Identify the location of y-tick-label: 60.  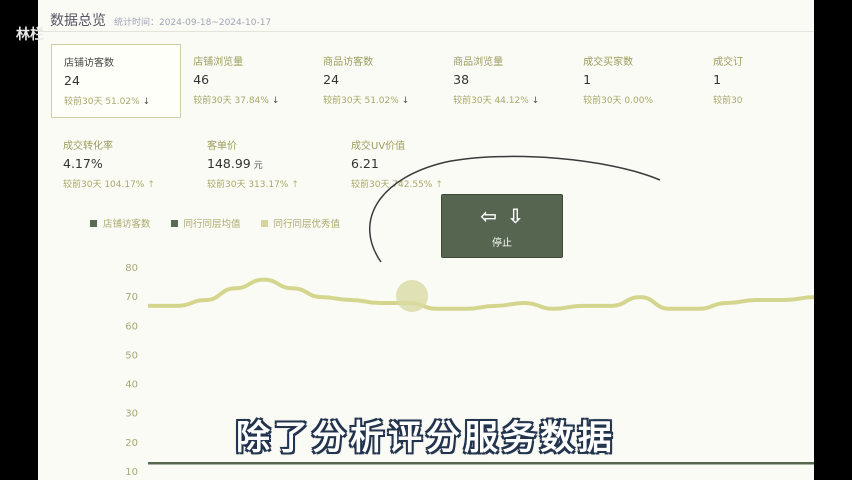
(131, 326).